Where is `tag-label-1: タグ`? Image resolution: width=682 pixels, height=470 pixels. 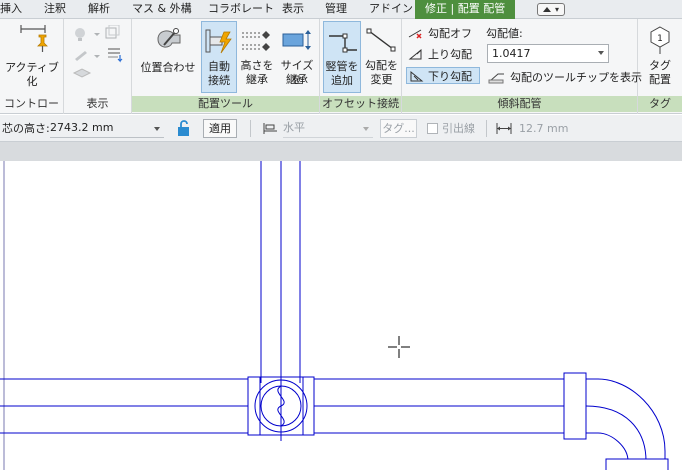
tag-label-1: タグ is located at coordinates (660, 65).